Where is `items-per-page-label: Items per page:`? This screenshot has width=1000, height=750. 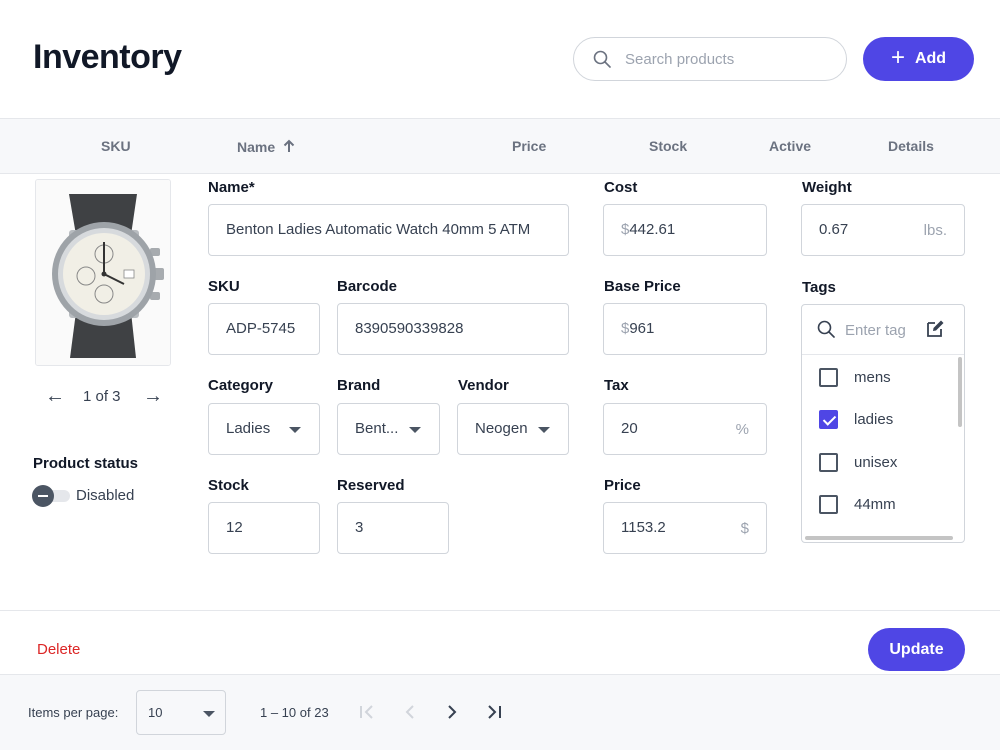 items-per-page-label: Items per page: is located at coordinates (73, 712).